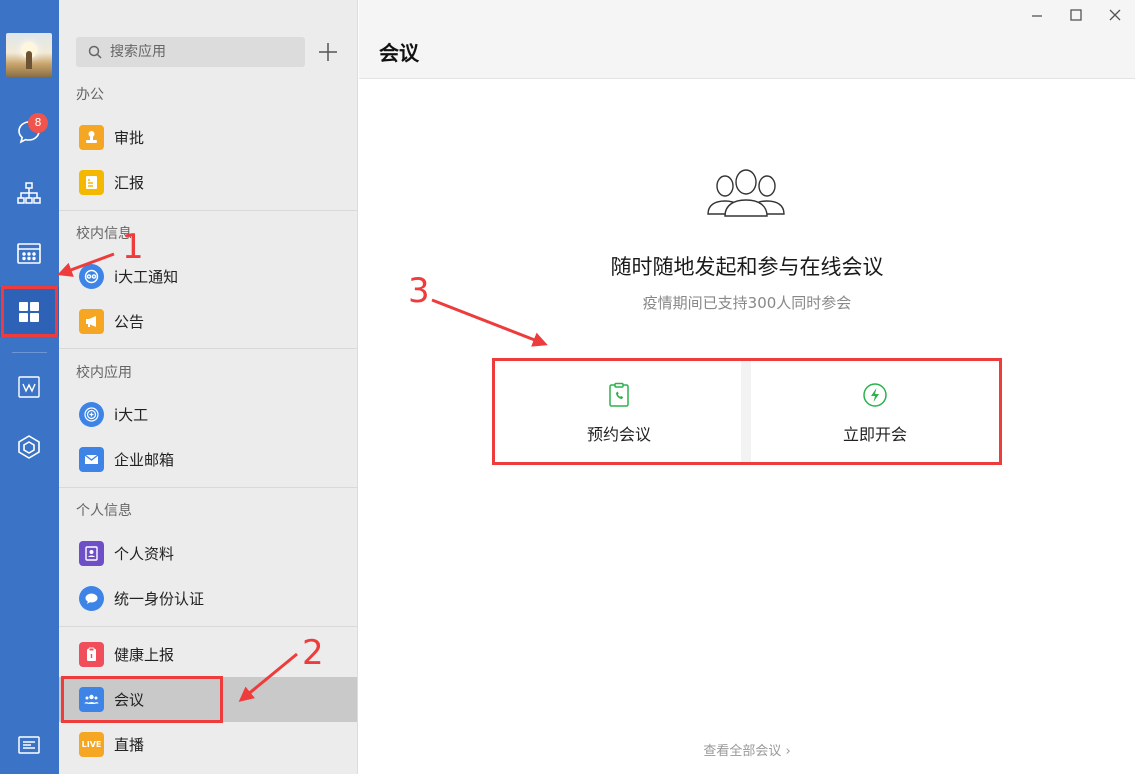 The image size is (1135, 774). What do you see at coordinates (90, 95) in the screenshot?
I see `section-title-office: 办公` at bounding box center [90, 95].